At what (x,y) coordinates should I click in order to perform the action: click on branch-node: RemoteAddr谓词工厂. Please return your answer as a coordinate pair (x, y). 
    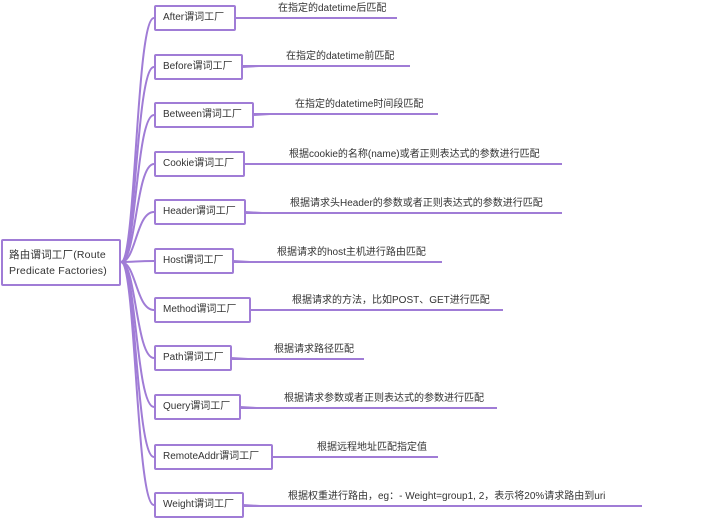
    Looking at the image, I should click on (213, 457).